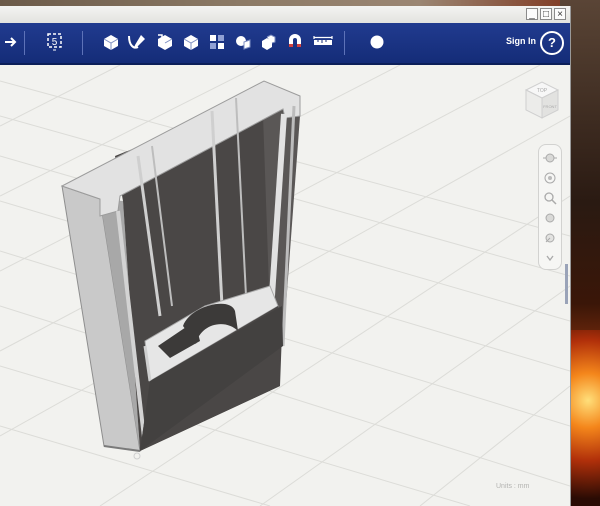  What do you see at coordinates (137, 42) in the screenshot?
I see `sketch-curve-icon` at bounding box center [137, 42].